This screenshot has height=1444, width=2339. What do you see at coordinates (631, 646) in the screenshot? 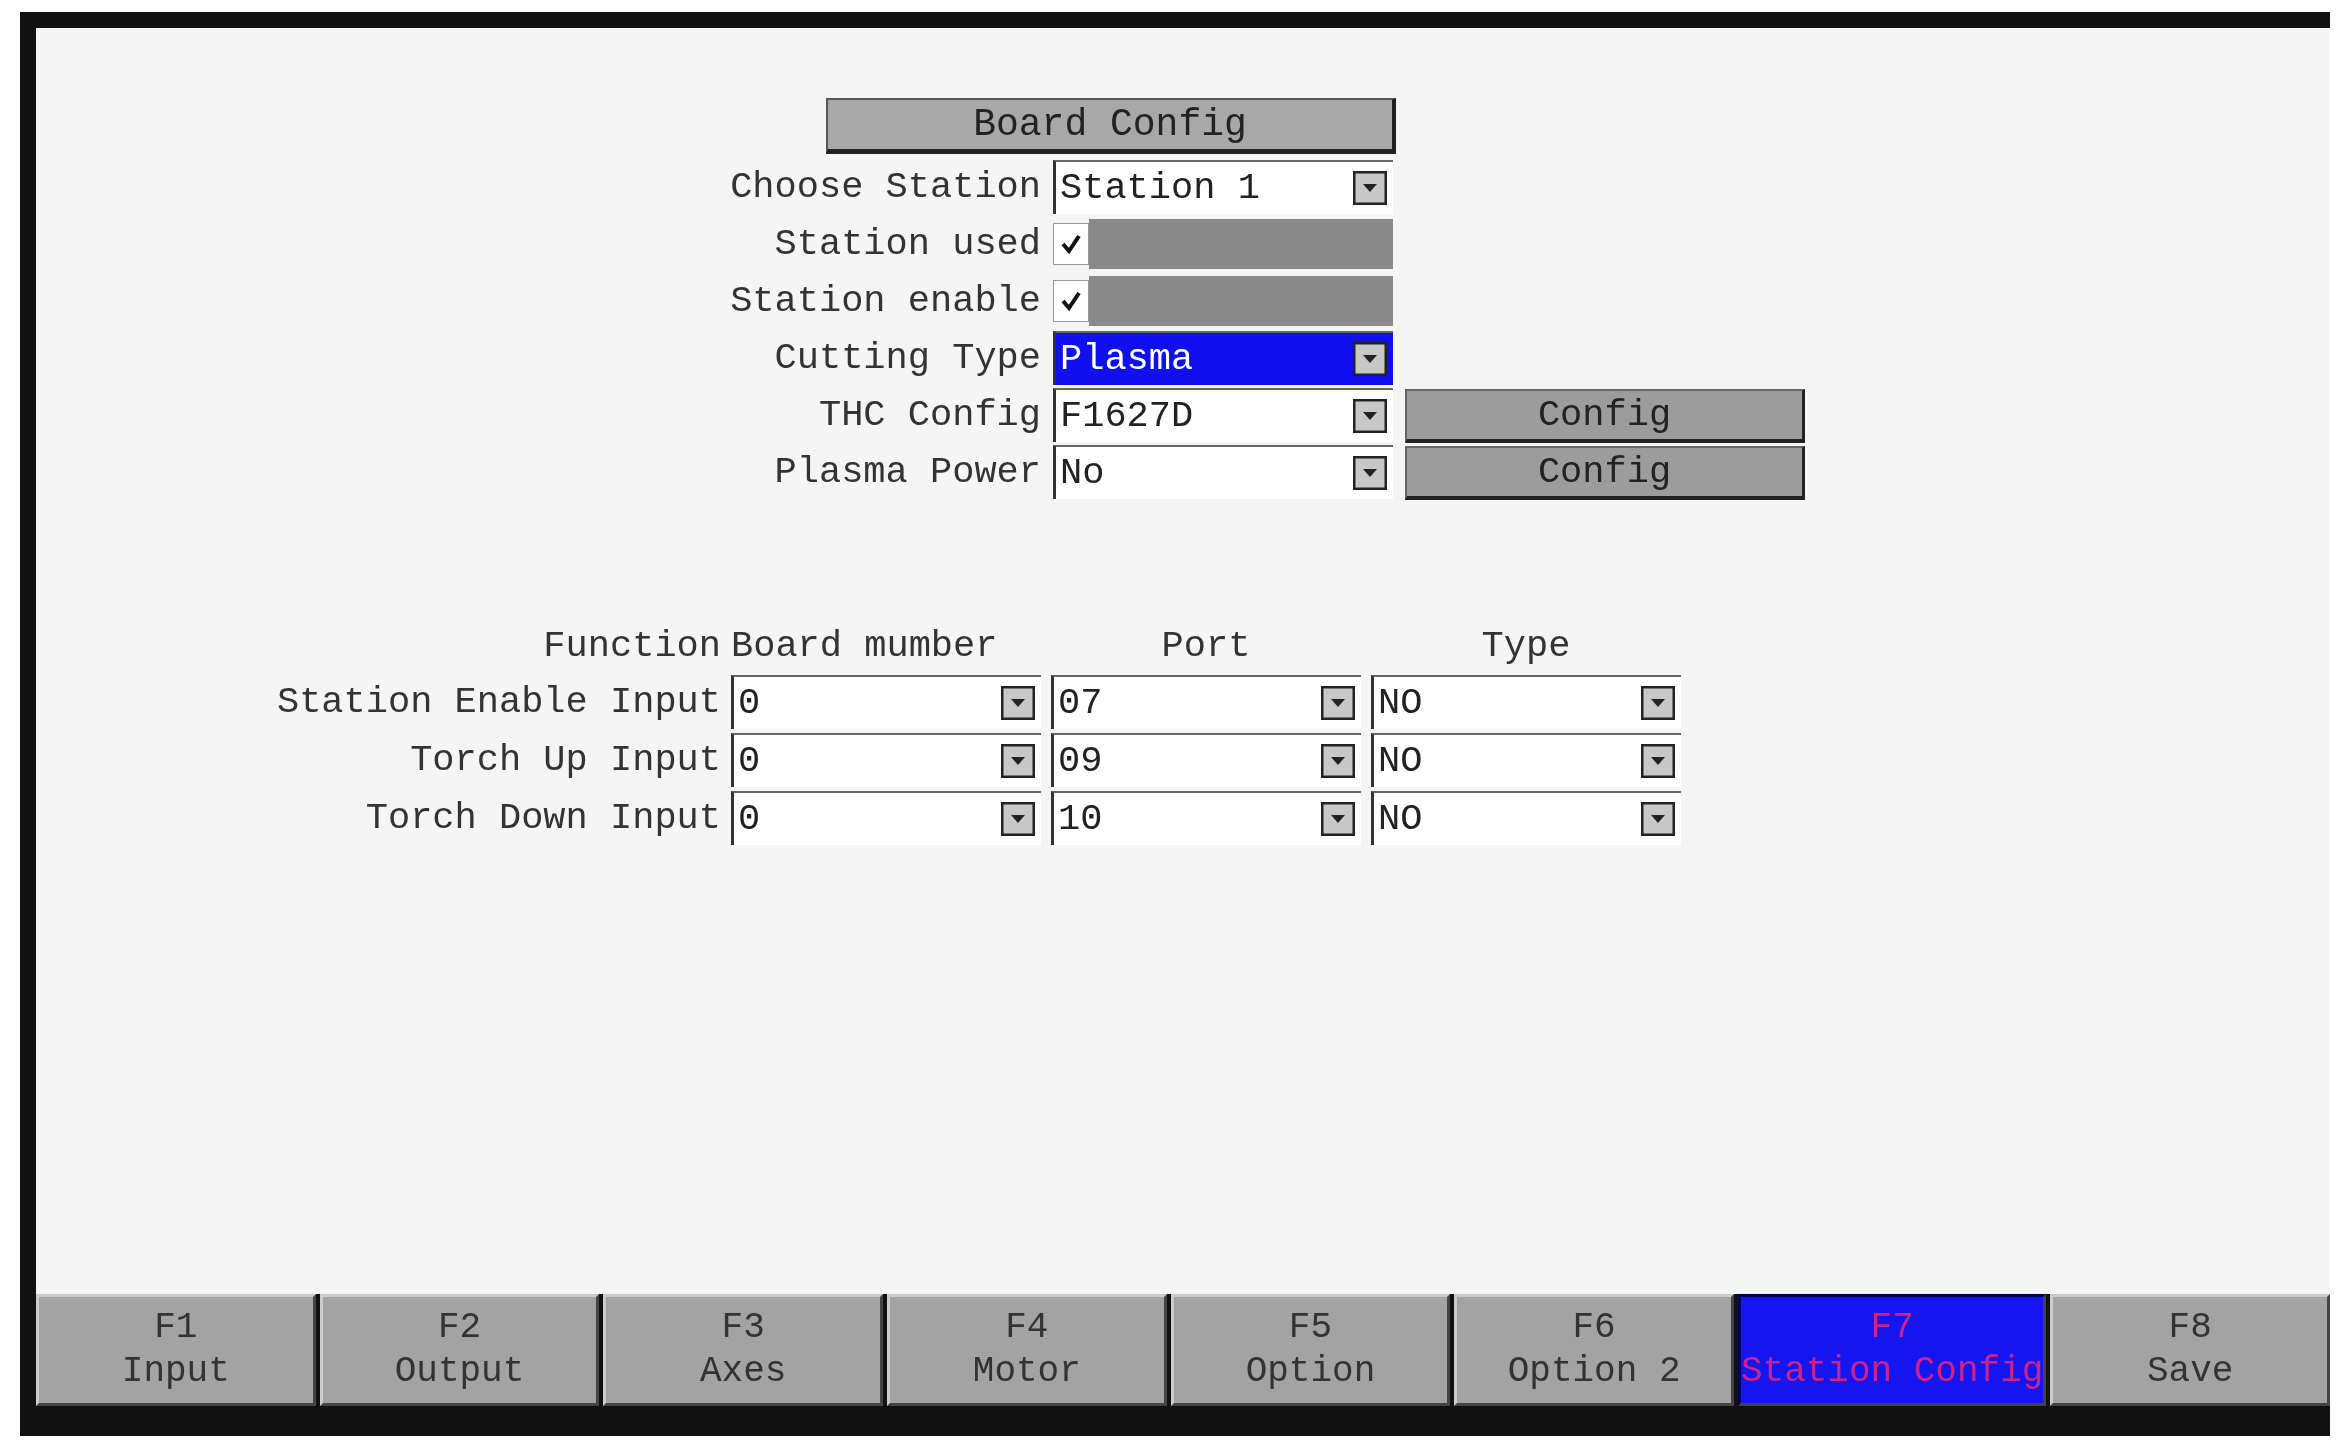
I see `column-header: Function` at bounding box center [631, 646].